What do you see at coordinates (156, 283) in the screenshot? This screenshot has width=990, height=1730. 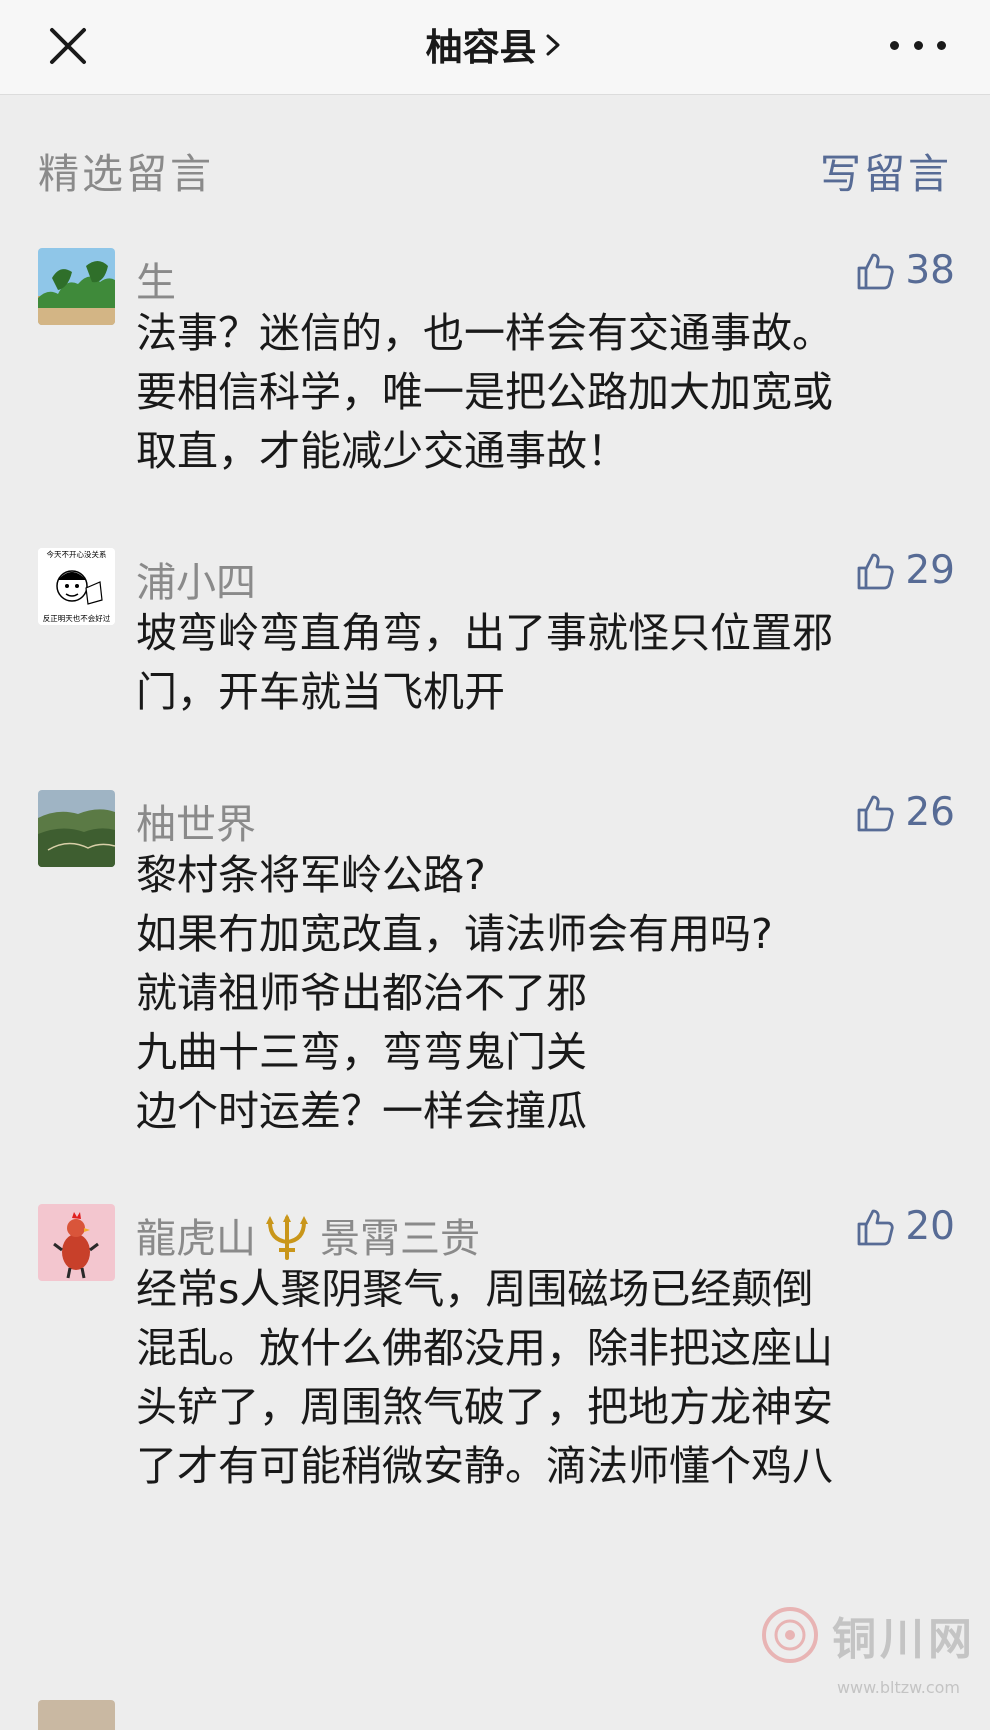 I see `commenter-name: 生` at bounding box center [156, 283].